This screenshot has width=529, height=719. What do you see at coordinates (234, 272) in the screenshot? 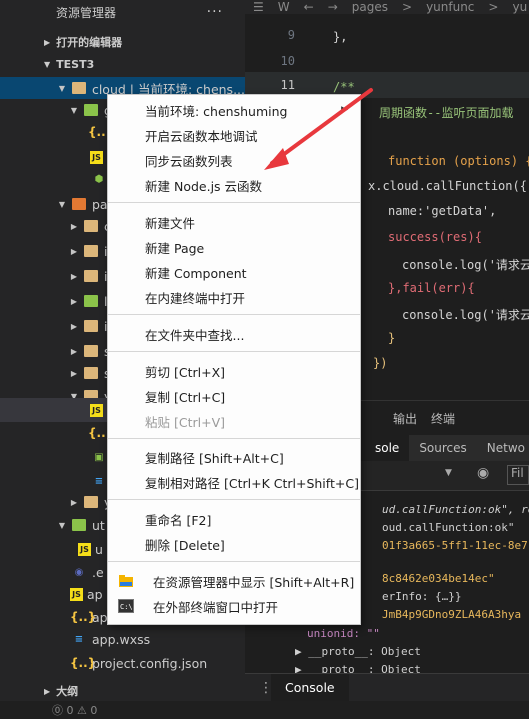
I see `menu-item-new-component: 新建 Component` at bounding box center [234, 272].